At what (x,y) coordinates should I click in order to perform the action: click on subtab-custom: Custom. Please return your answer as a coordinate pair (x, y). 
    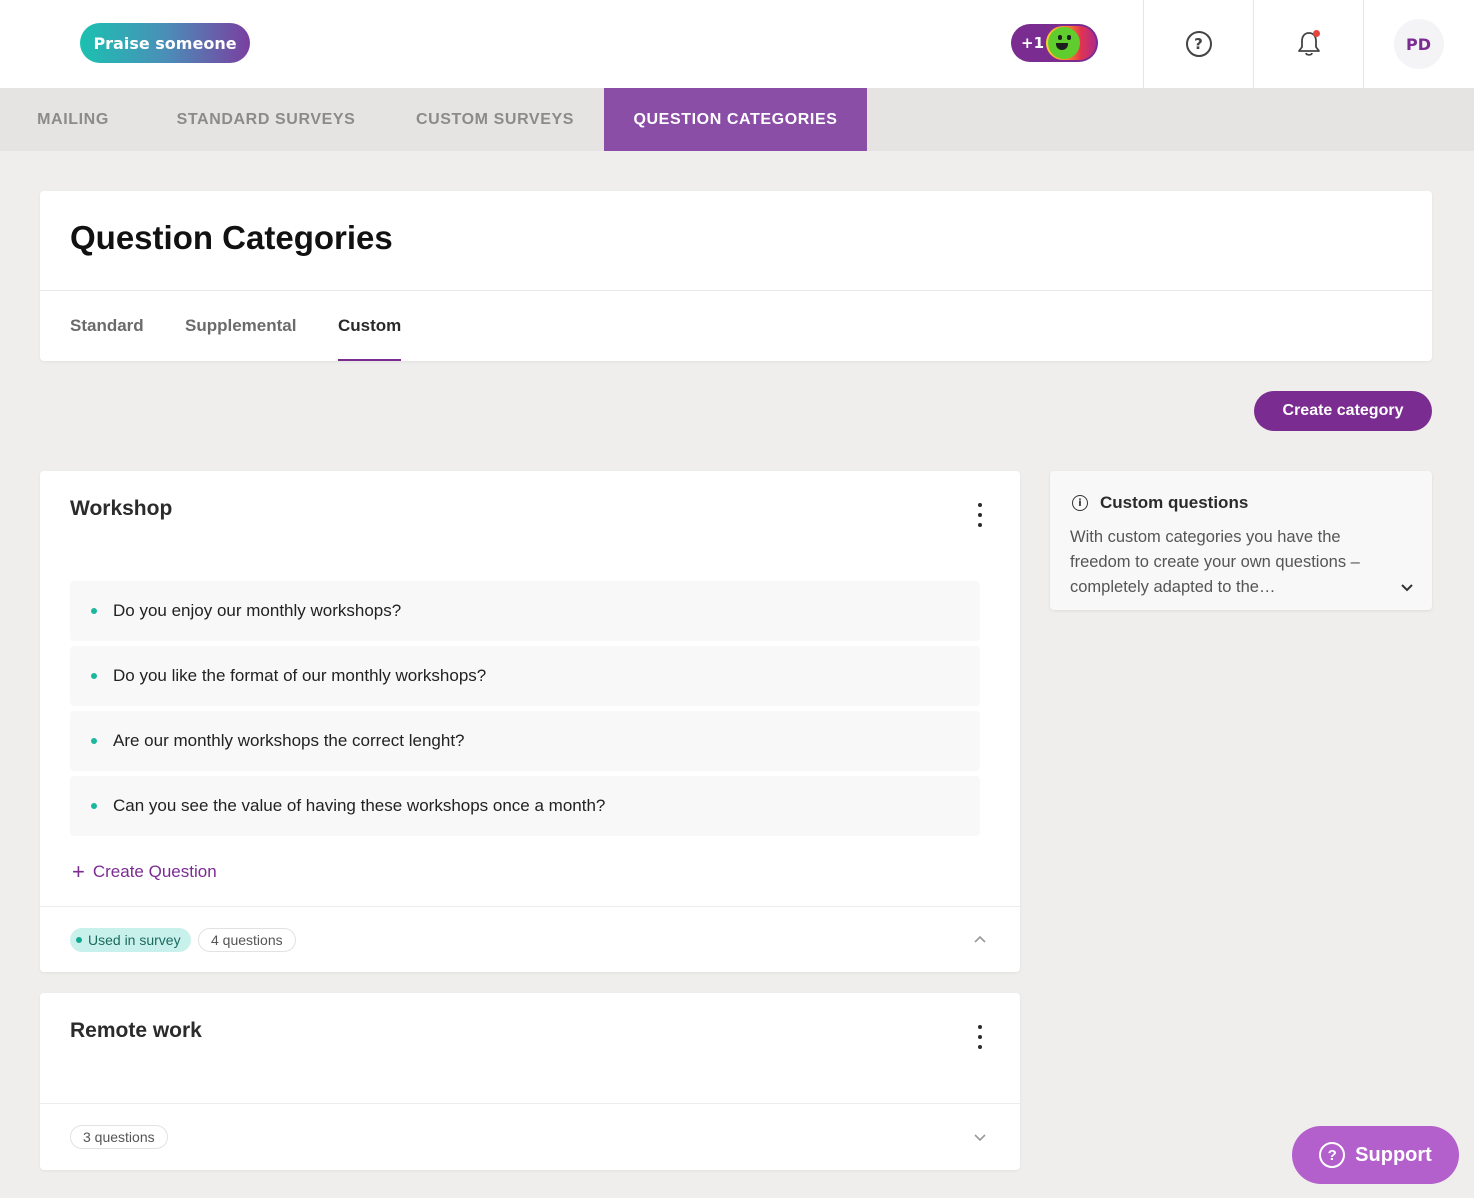
    Looking at the image, I should click on (370, 326).